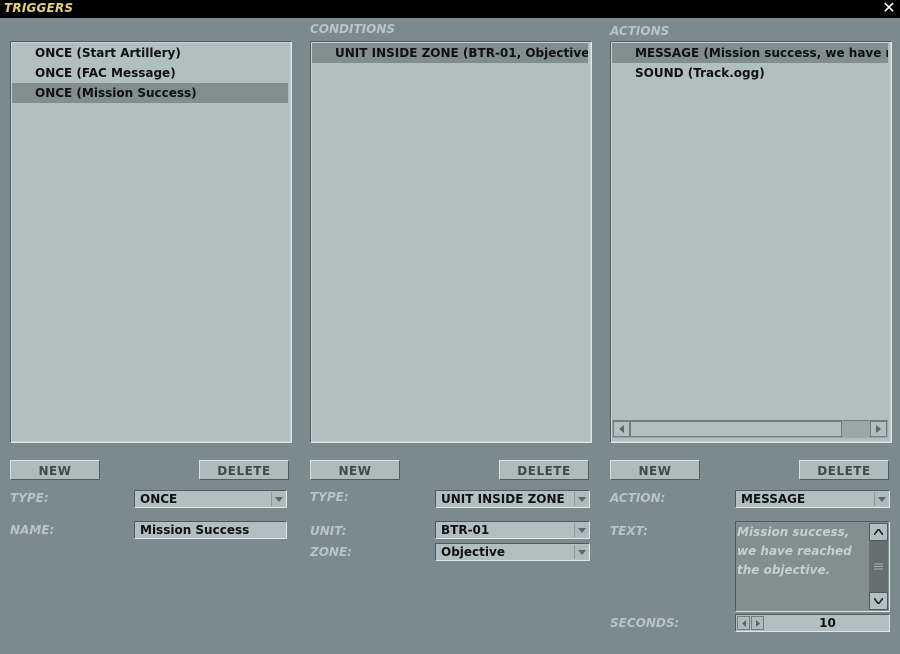  I want to click on seconds-value: 10, so click(827, 623).